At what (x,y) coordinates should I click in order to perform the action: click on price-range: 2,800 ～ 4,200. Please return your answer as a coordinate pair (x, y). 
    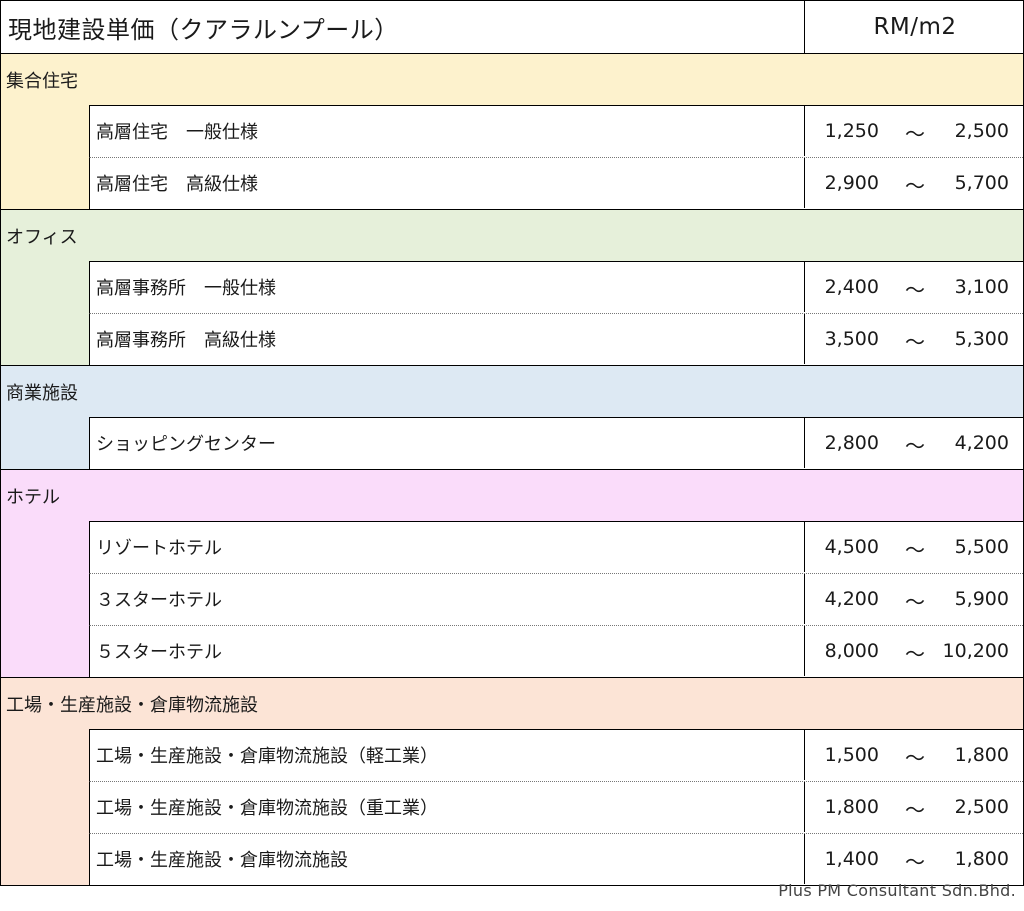
    Looking at the image, I should click on (914, 443).